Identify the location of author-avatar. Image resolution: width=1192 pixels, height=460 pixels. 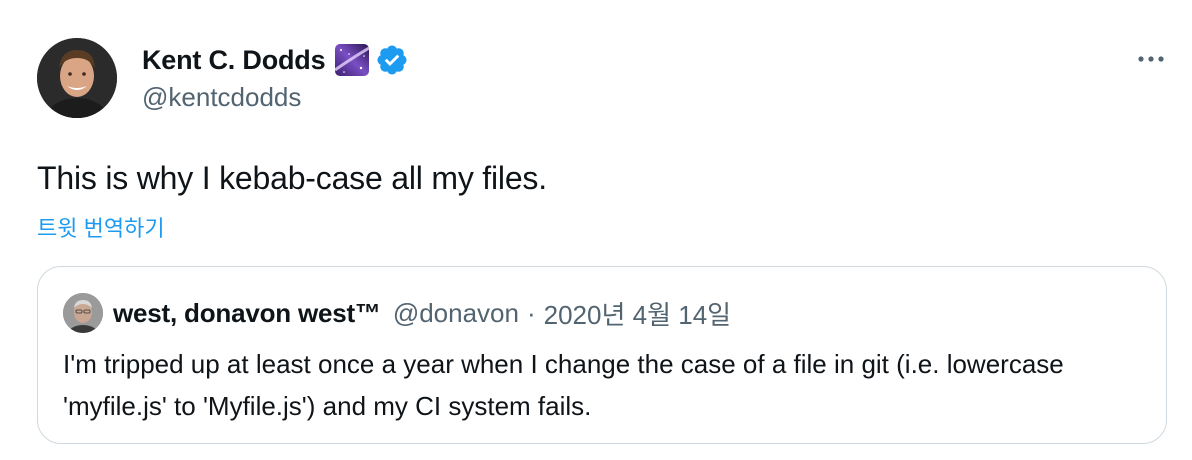
(77, 78).